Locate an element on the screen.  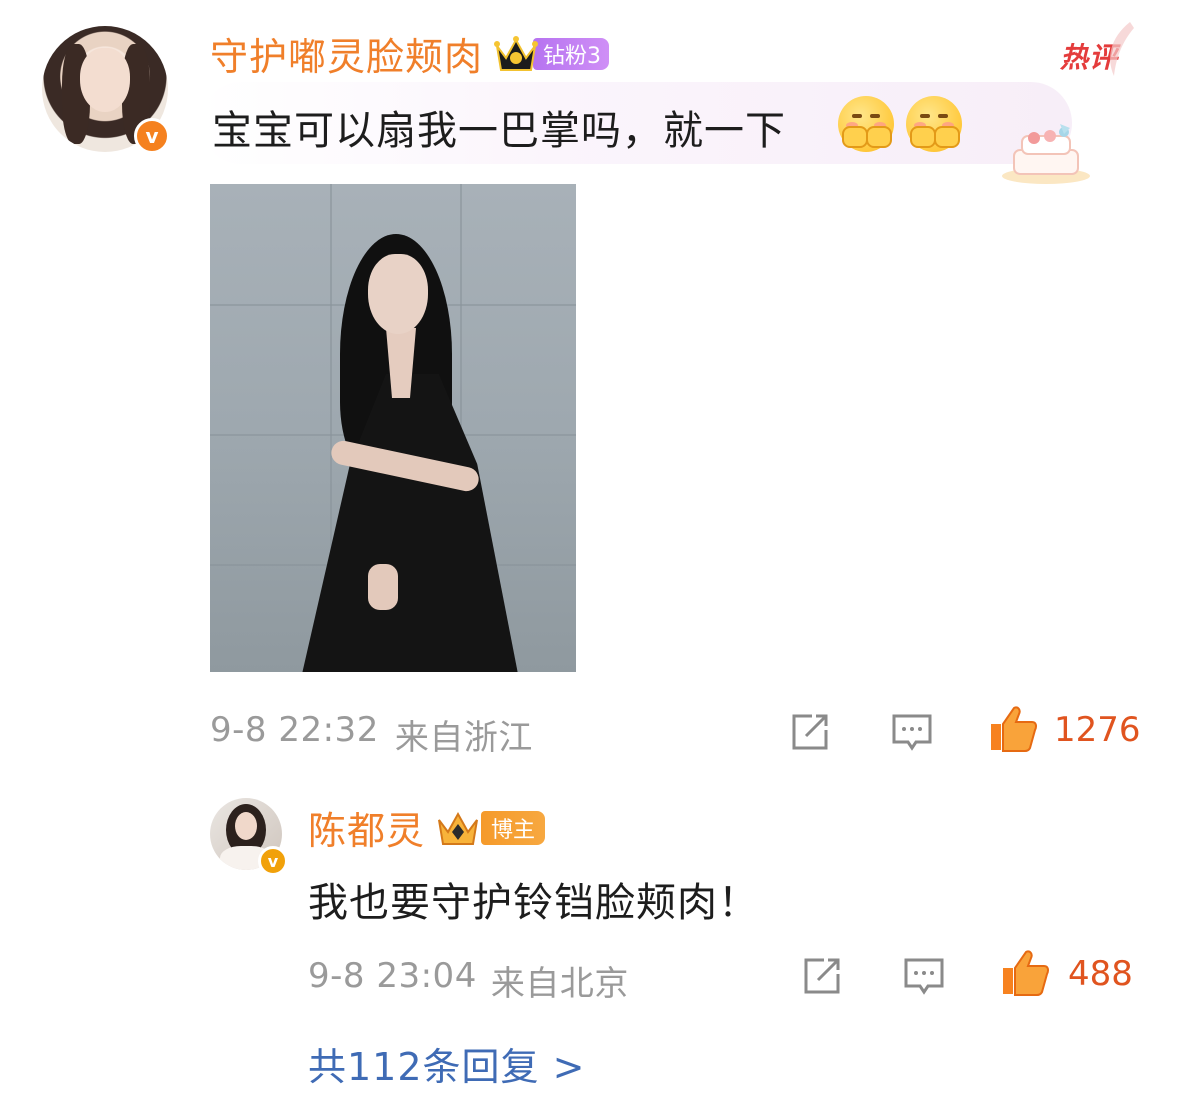
location: 来自浙江 is located at coordinates (463, 738).